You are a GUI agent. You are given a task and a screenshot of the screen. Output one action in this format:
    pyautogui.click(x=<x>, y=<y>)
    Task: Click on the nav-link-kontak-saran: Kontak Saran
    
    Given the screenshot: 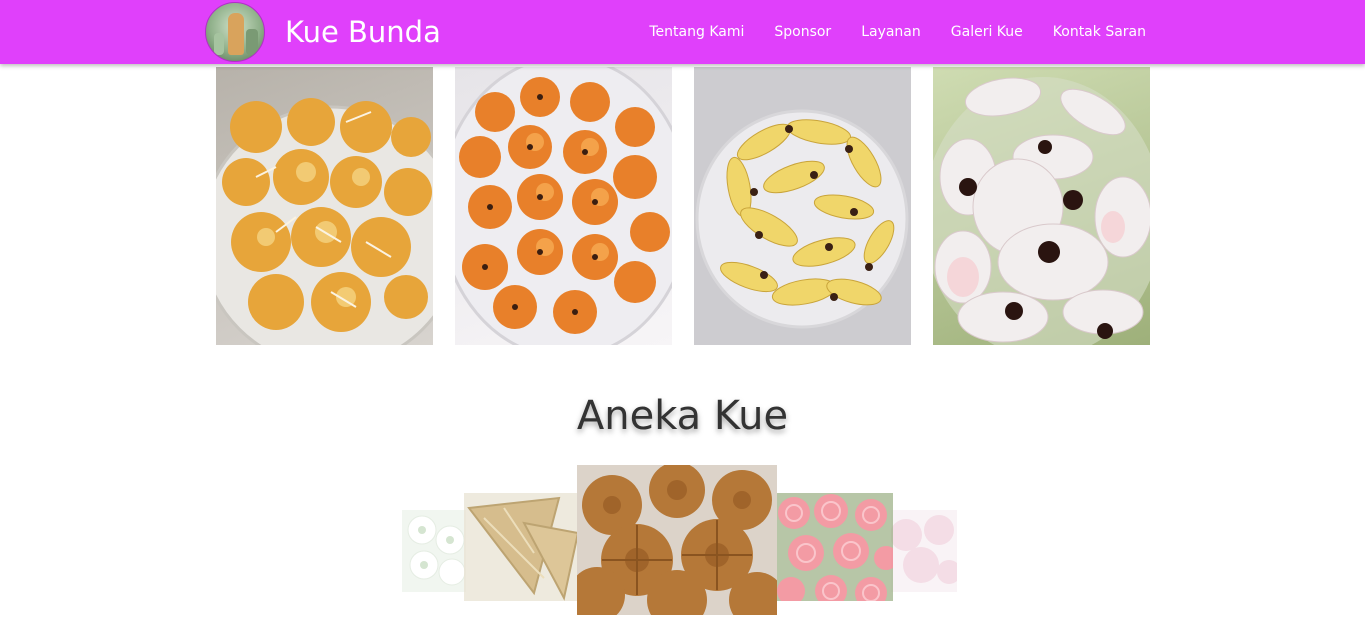 What is the action you would take?
    pyautogui.click(x=1099, y=32)
    